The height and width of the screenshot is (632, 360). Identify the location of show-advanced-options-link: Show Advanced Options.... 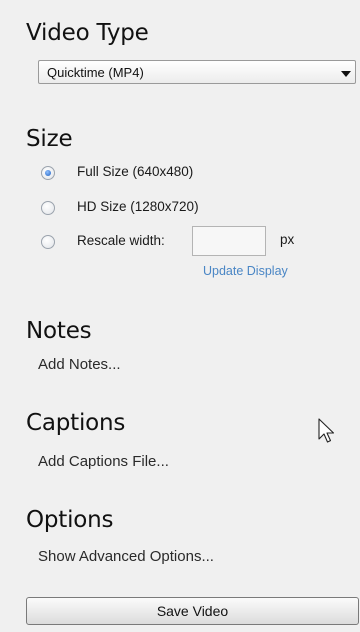
(126, 556).